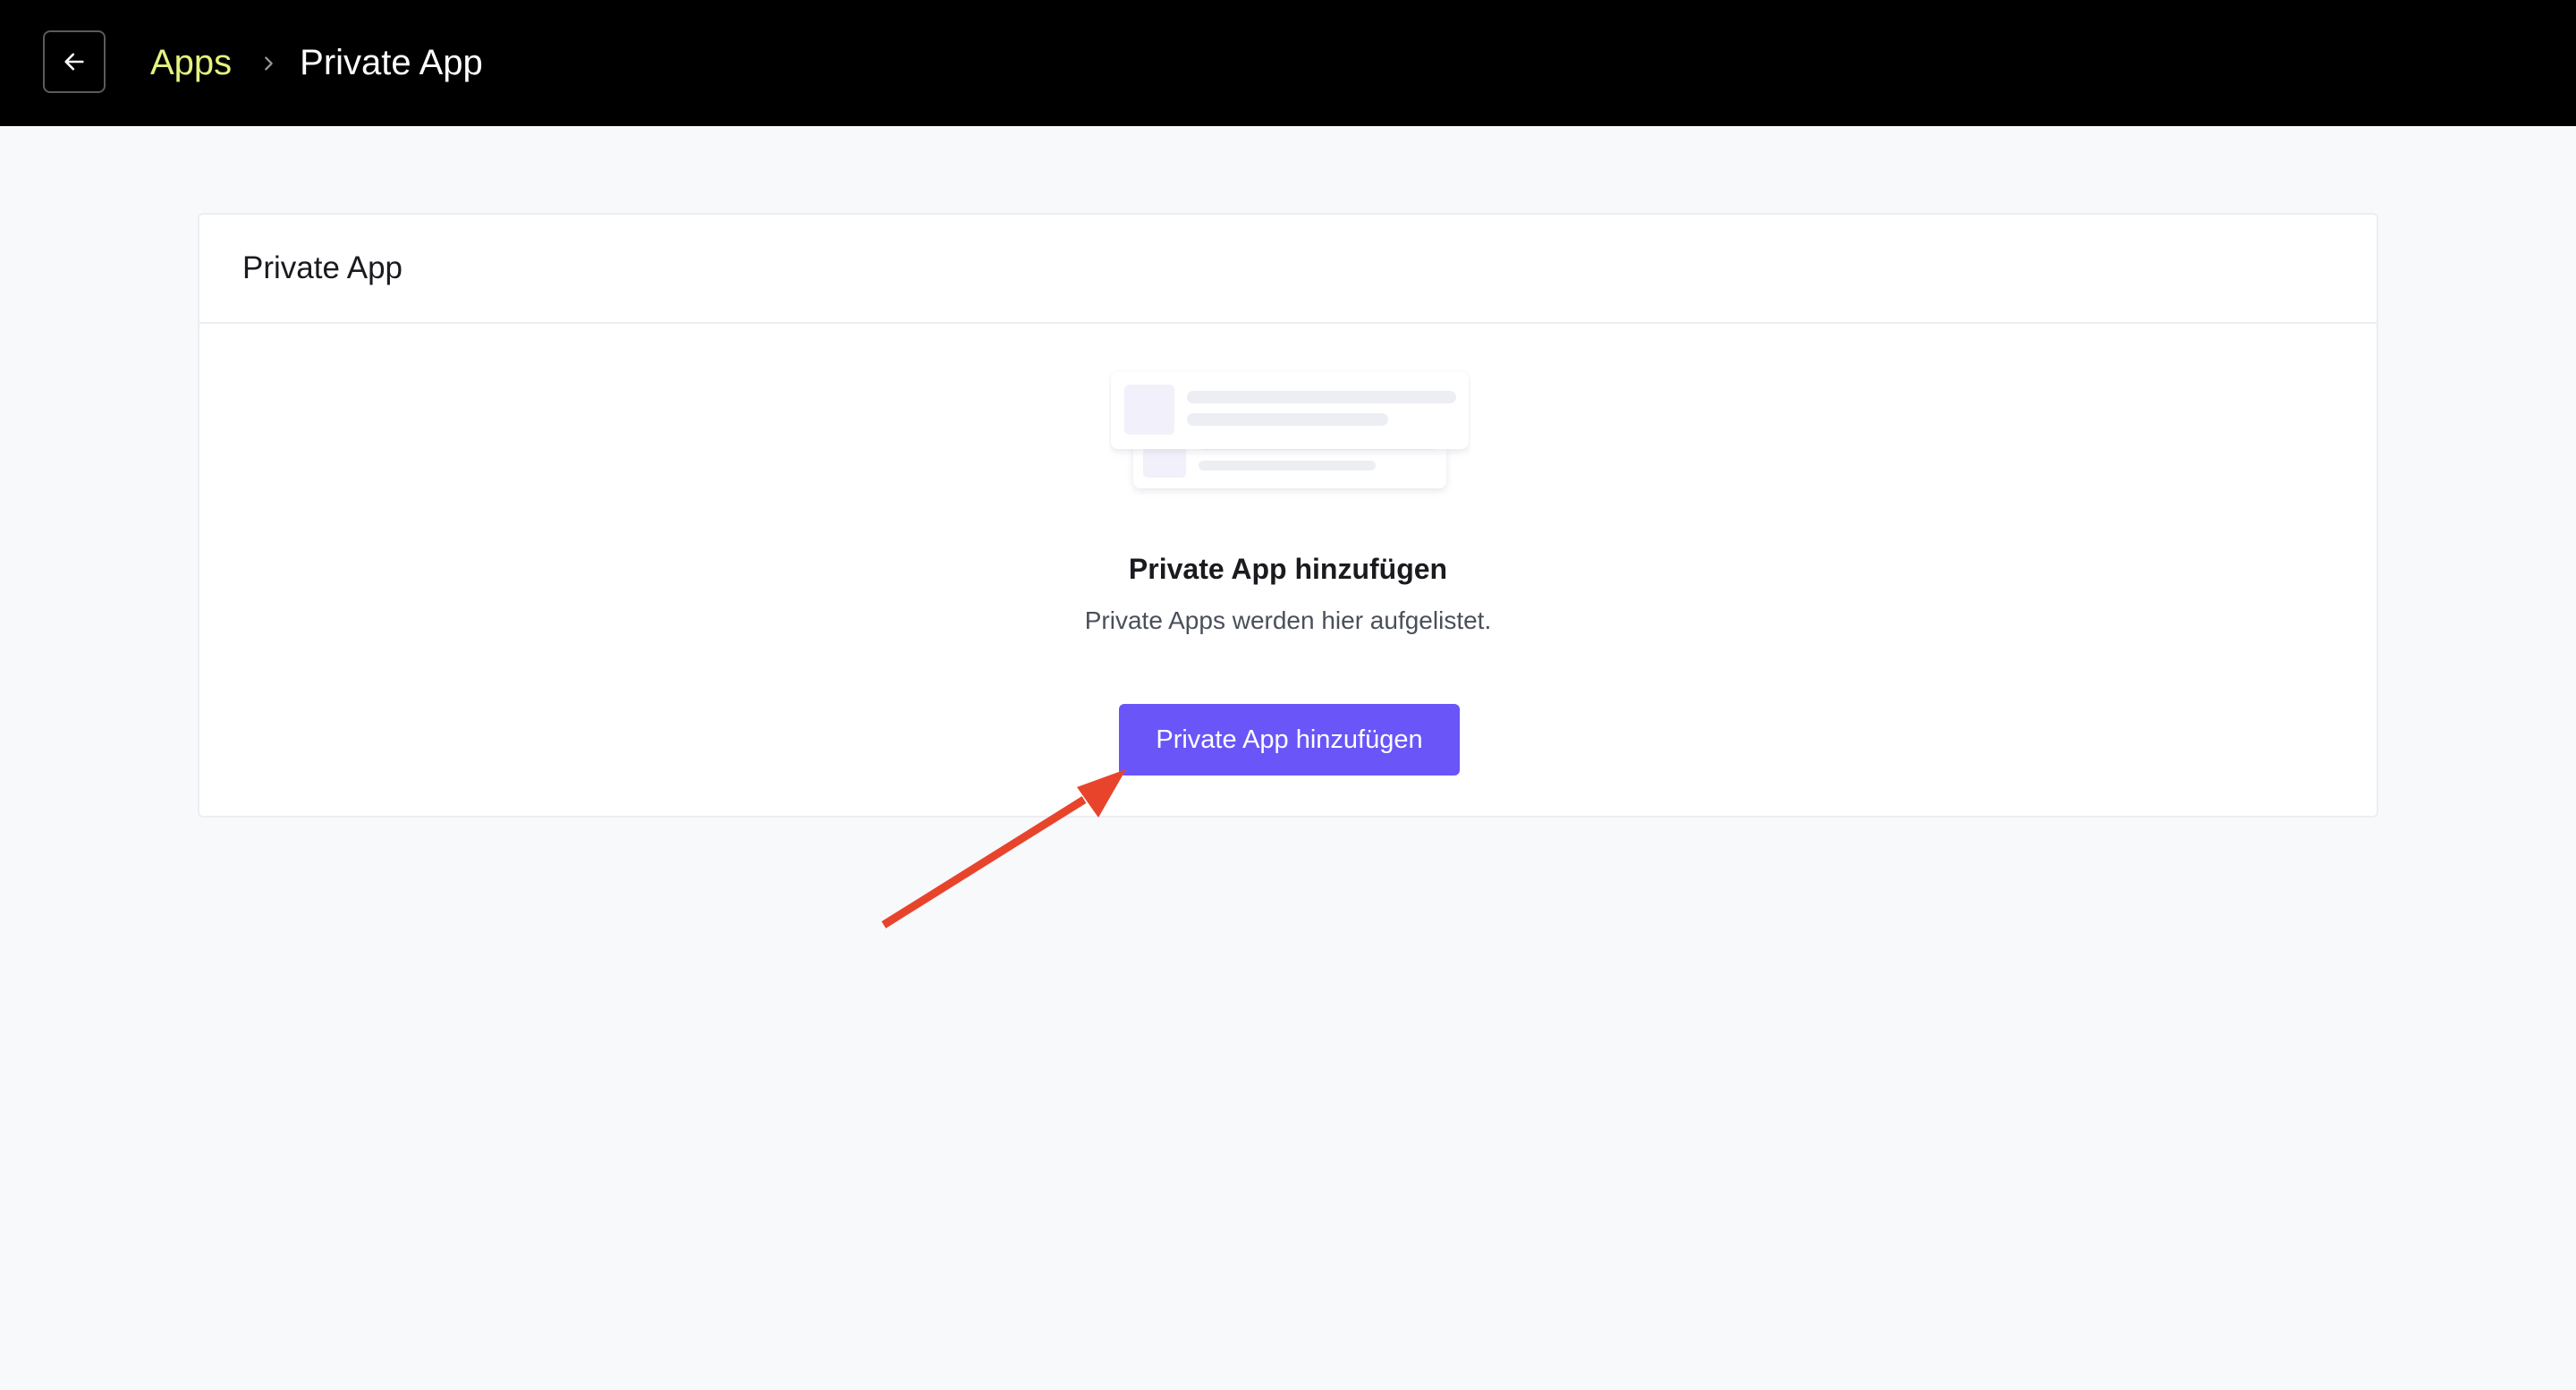  What do you see at coordinates (191, 63) in the screenshot?
I see `breadcrumb-apps-link: Apps` at bounding box center [191, 63].